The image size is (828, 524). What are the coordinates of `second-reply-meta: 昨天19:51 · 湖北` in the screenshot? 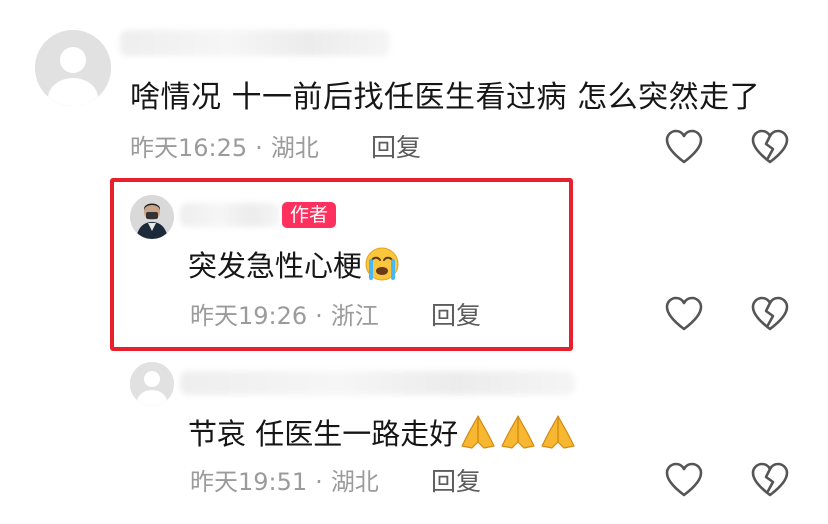 It's located at (284, 482).